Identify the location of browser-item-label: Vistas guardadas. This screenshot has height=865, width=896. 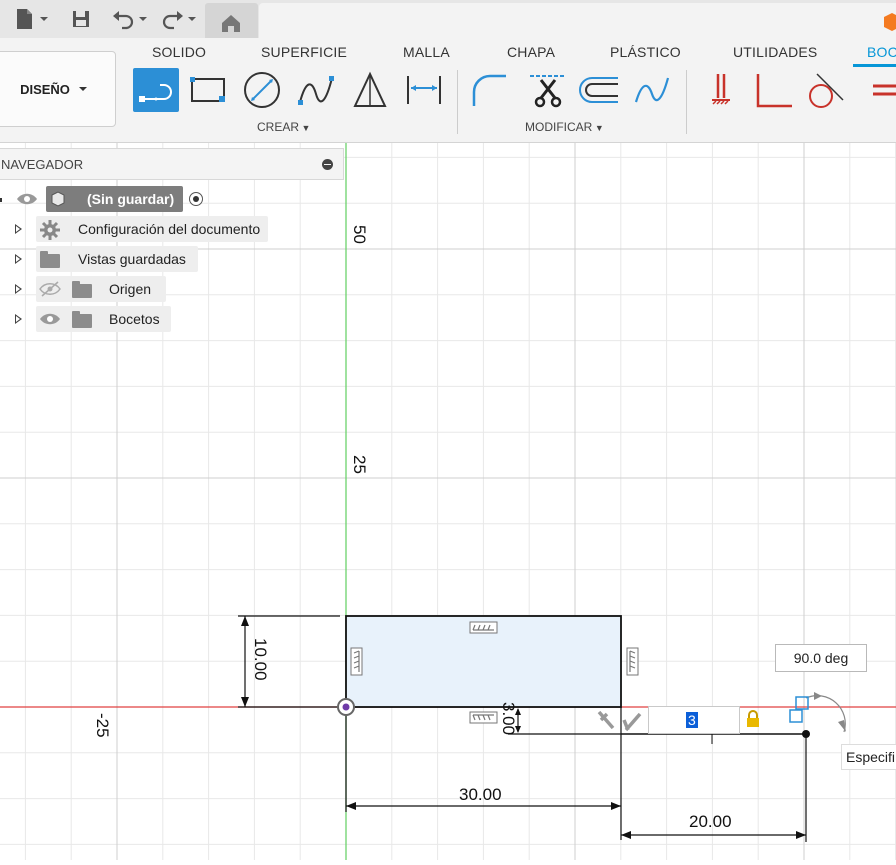
(132, 259).